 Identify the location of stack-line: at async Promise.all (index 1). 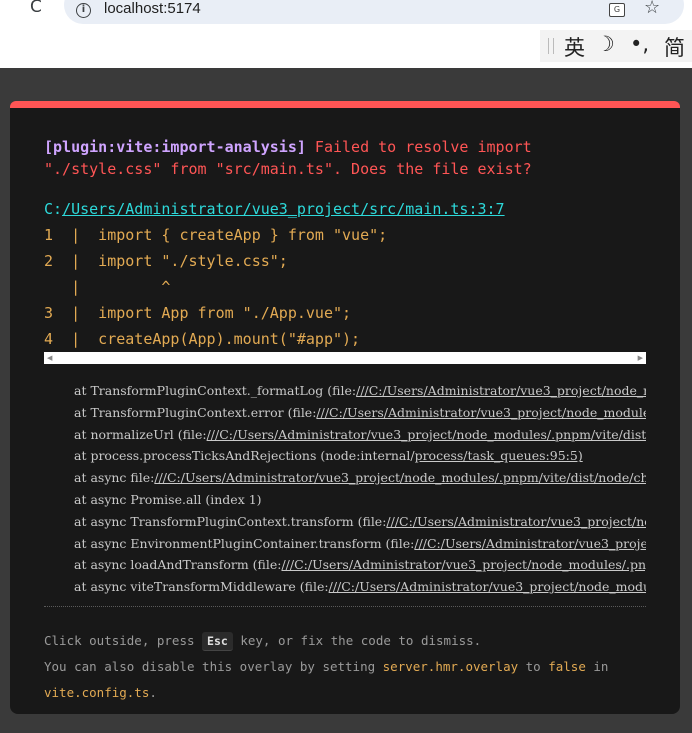
(168, 499).